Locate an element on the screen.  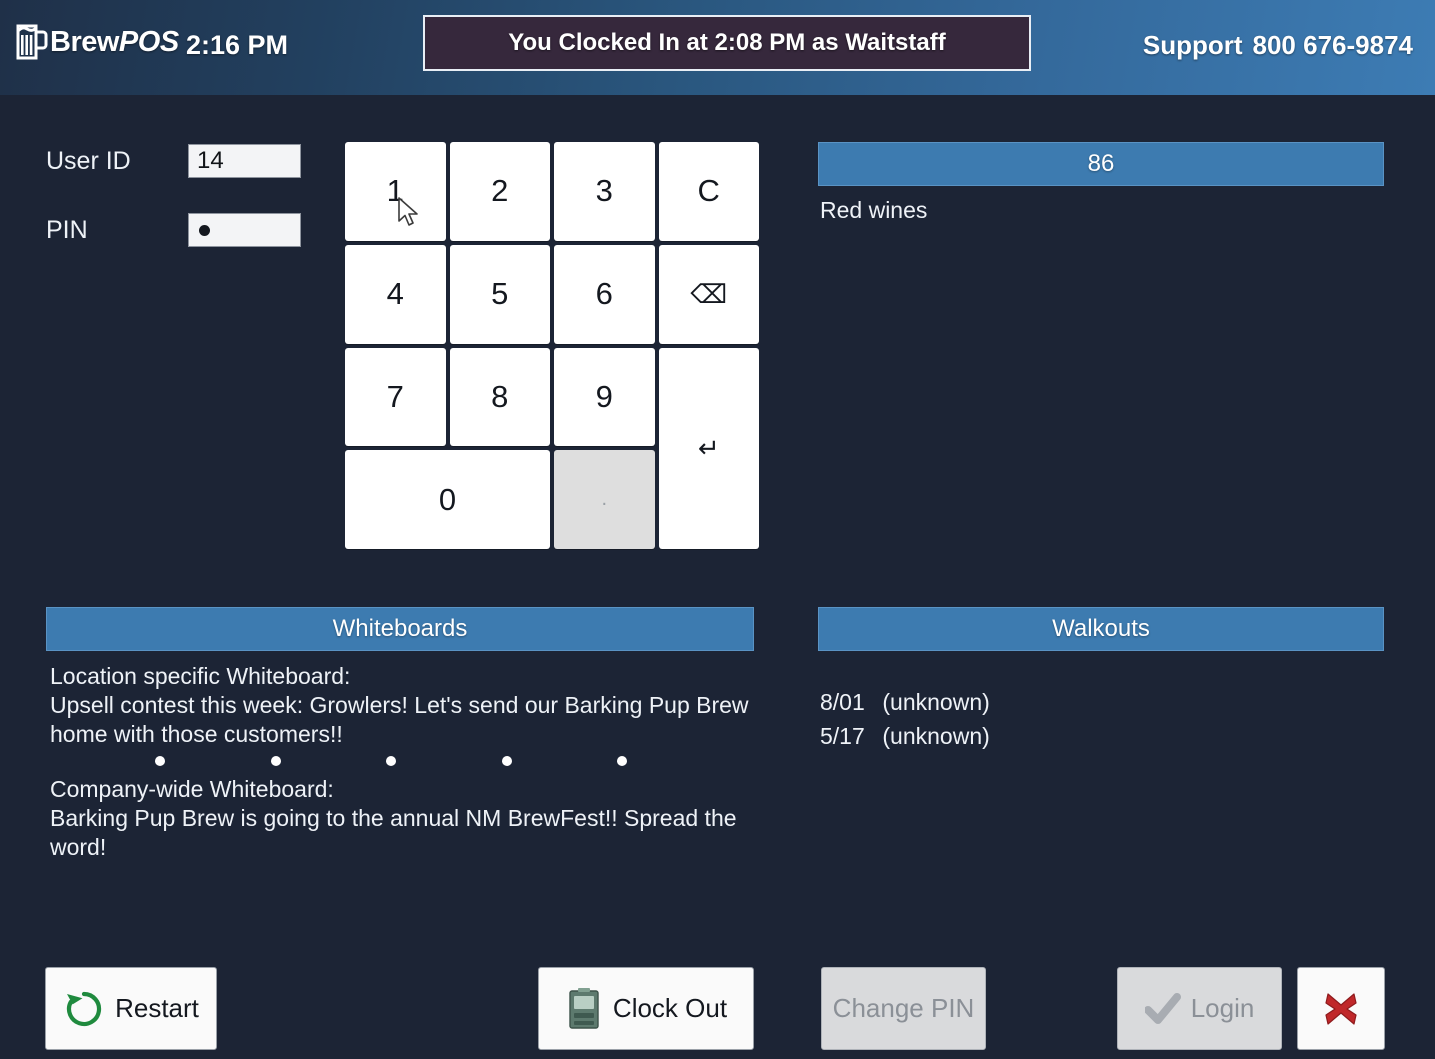
clock-out-label: Clock Out is located at coordinates (670, 1008).